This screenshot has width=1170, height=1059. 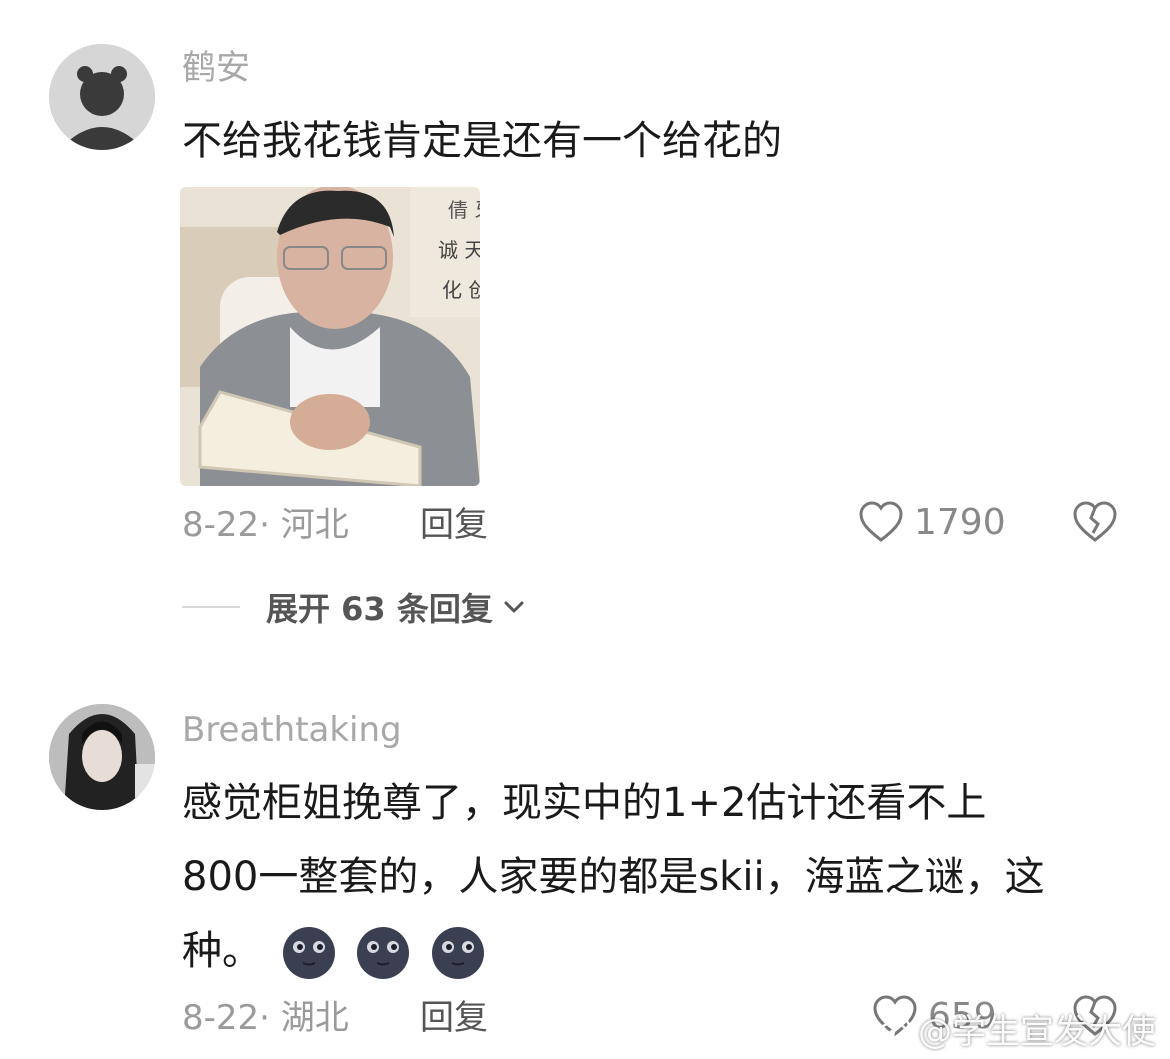 I want to click on heart-outline-icon, so click(x=881, y=521).